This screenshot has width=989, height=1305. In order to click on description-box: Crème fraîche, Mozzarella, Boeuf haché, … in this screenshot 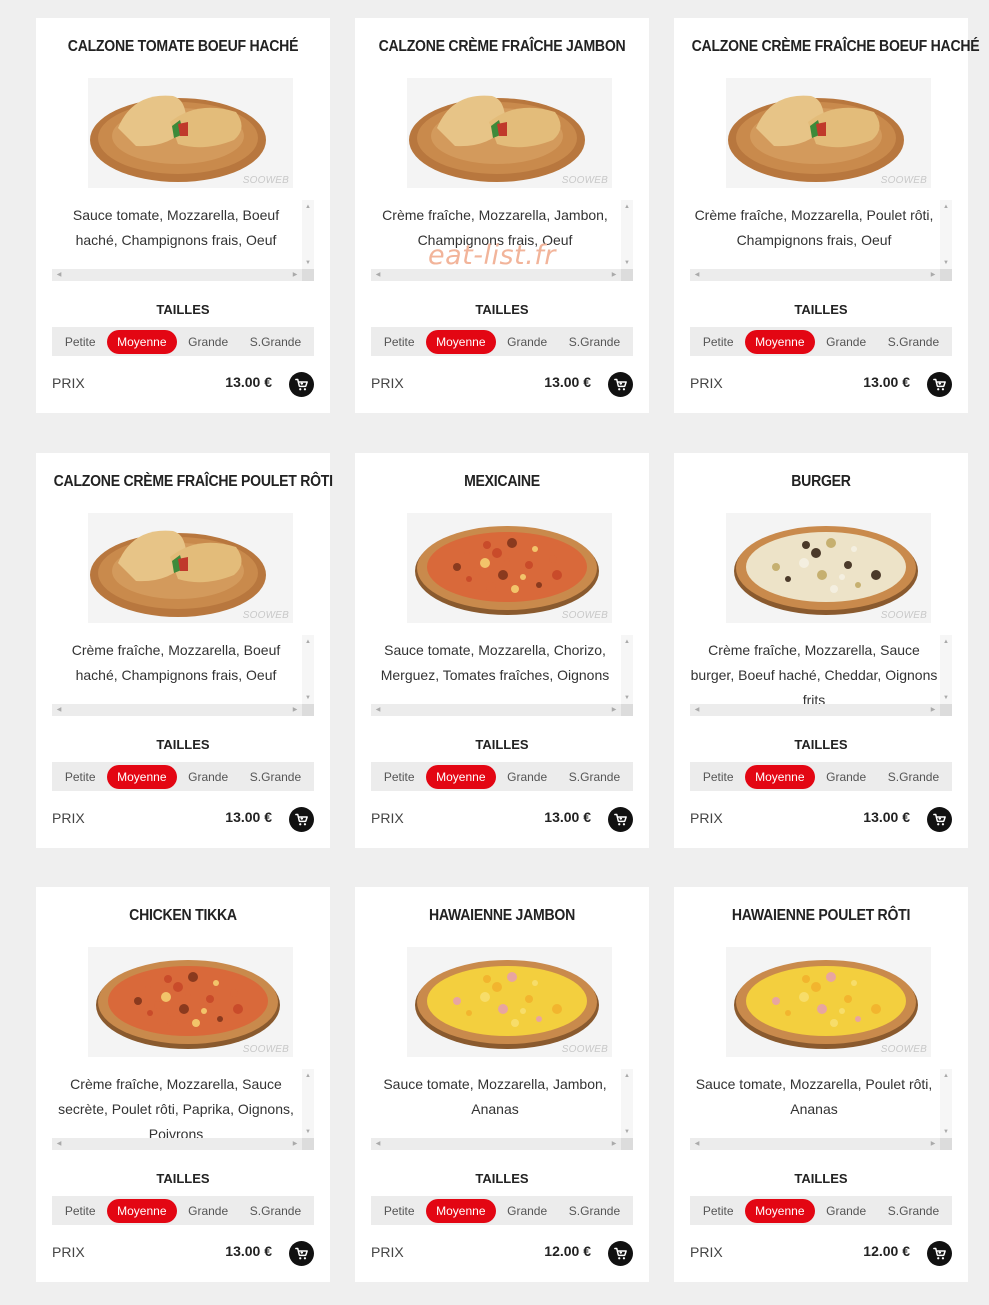, I will do `click(183, 676)`.